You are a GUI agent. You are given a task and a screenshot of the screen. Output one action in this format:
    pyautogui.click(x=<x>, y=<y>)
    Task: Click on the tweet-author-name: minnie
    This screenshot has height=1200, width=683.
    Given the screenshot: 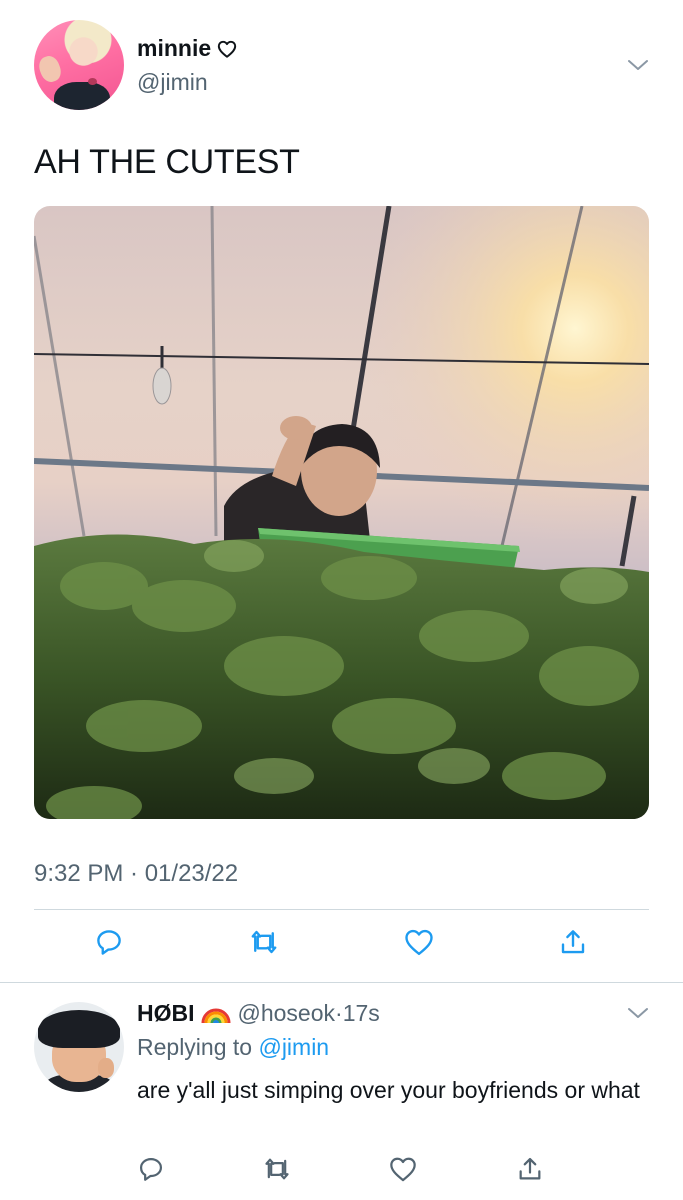 What is the action you would take?
    pyautogui.click(x=187, y=49)
    